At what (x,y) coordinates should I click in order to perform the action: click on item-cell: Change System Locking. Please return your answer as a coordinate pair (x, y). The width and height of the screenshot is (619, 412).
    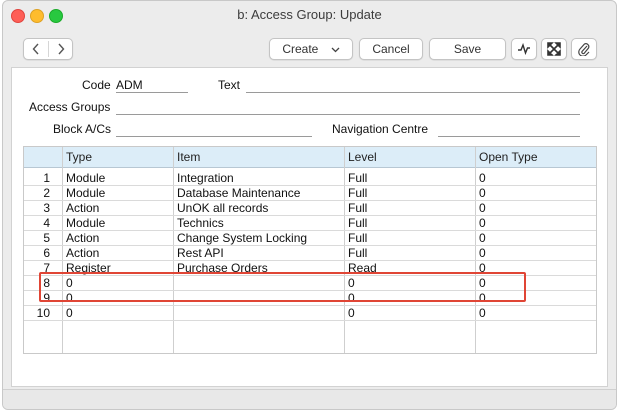
    Looking at the image, I should click on (242, 238).